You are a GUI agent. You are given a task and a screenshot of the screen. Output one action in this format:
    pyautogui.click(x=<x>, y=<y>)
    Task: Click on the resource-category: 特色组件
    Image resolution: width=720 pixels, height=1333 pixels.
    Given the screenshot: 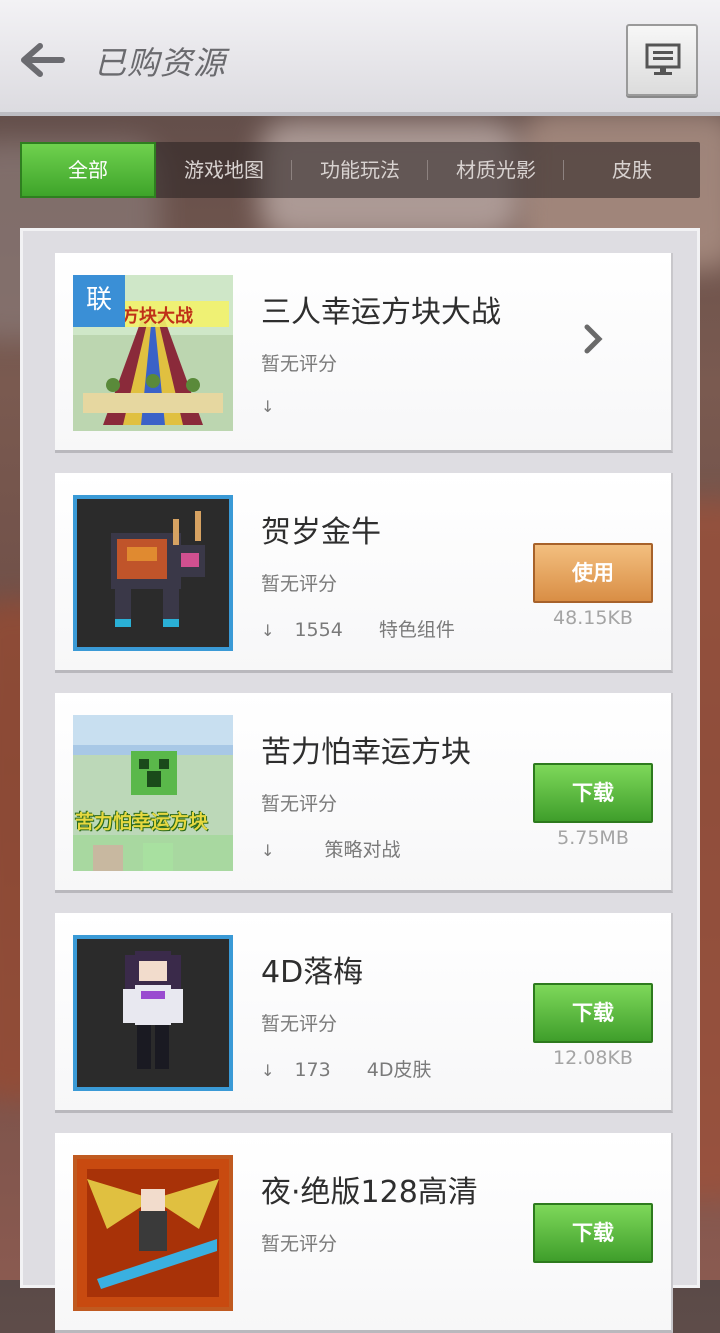 What is the action you would take?
    pyautogui.click(x=416, y=630)
    